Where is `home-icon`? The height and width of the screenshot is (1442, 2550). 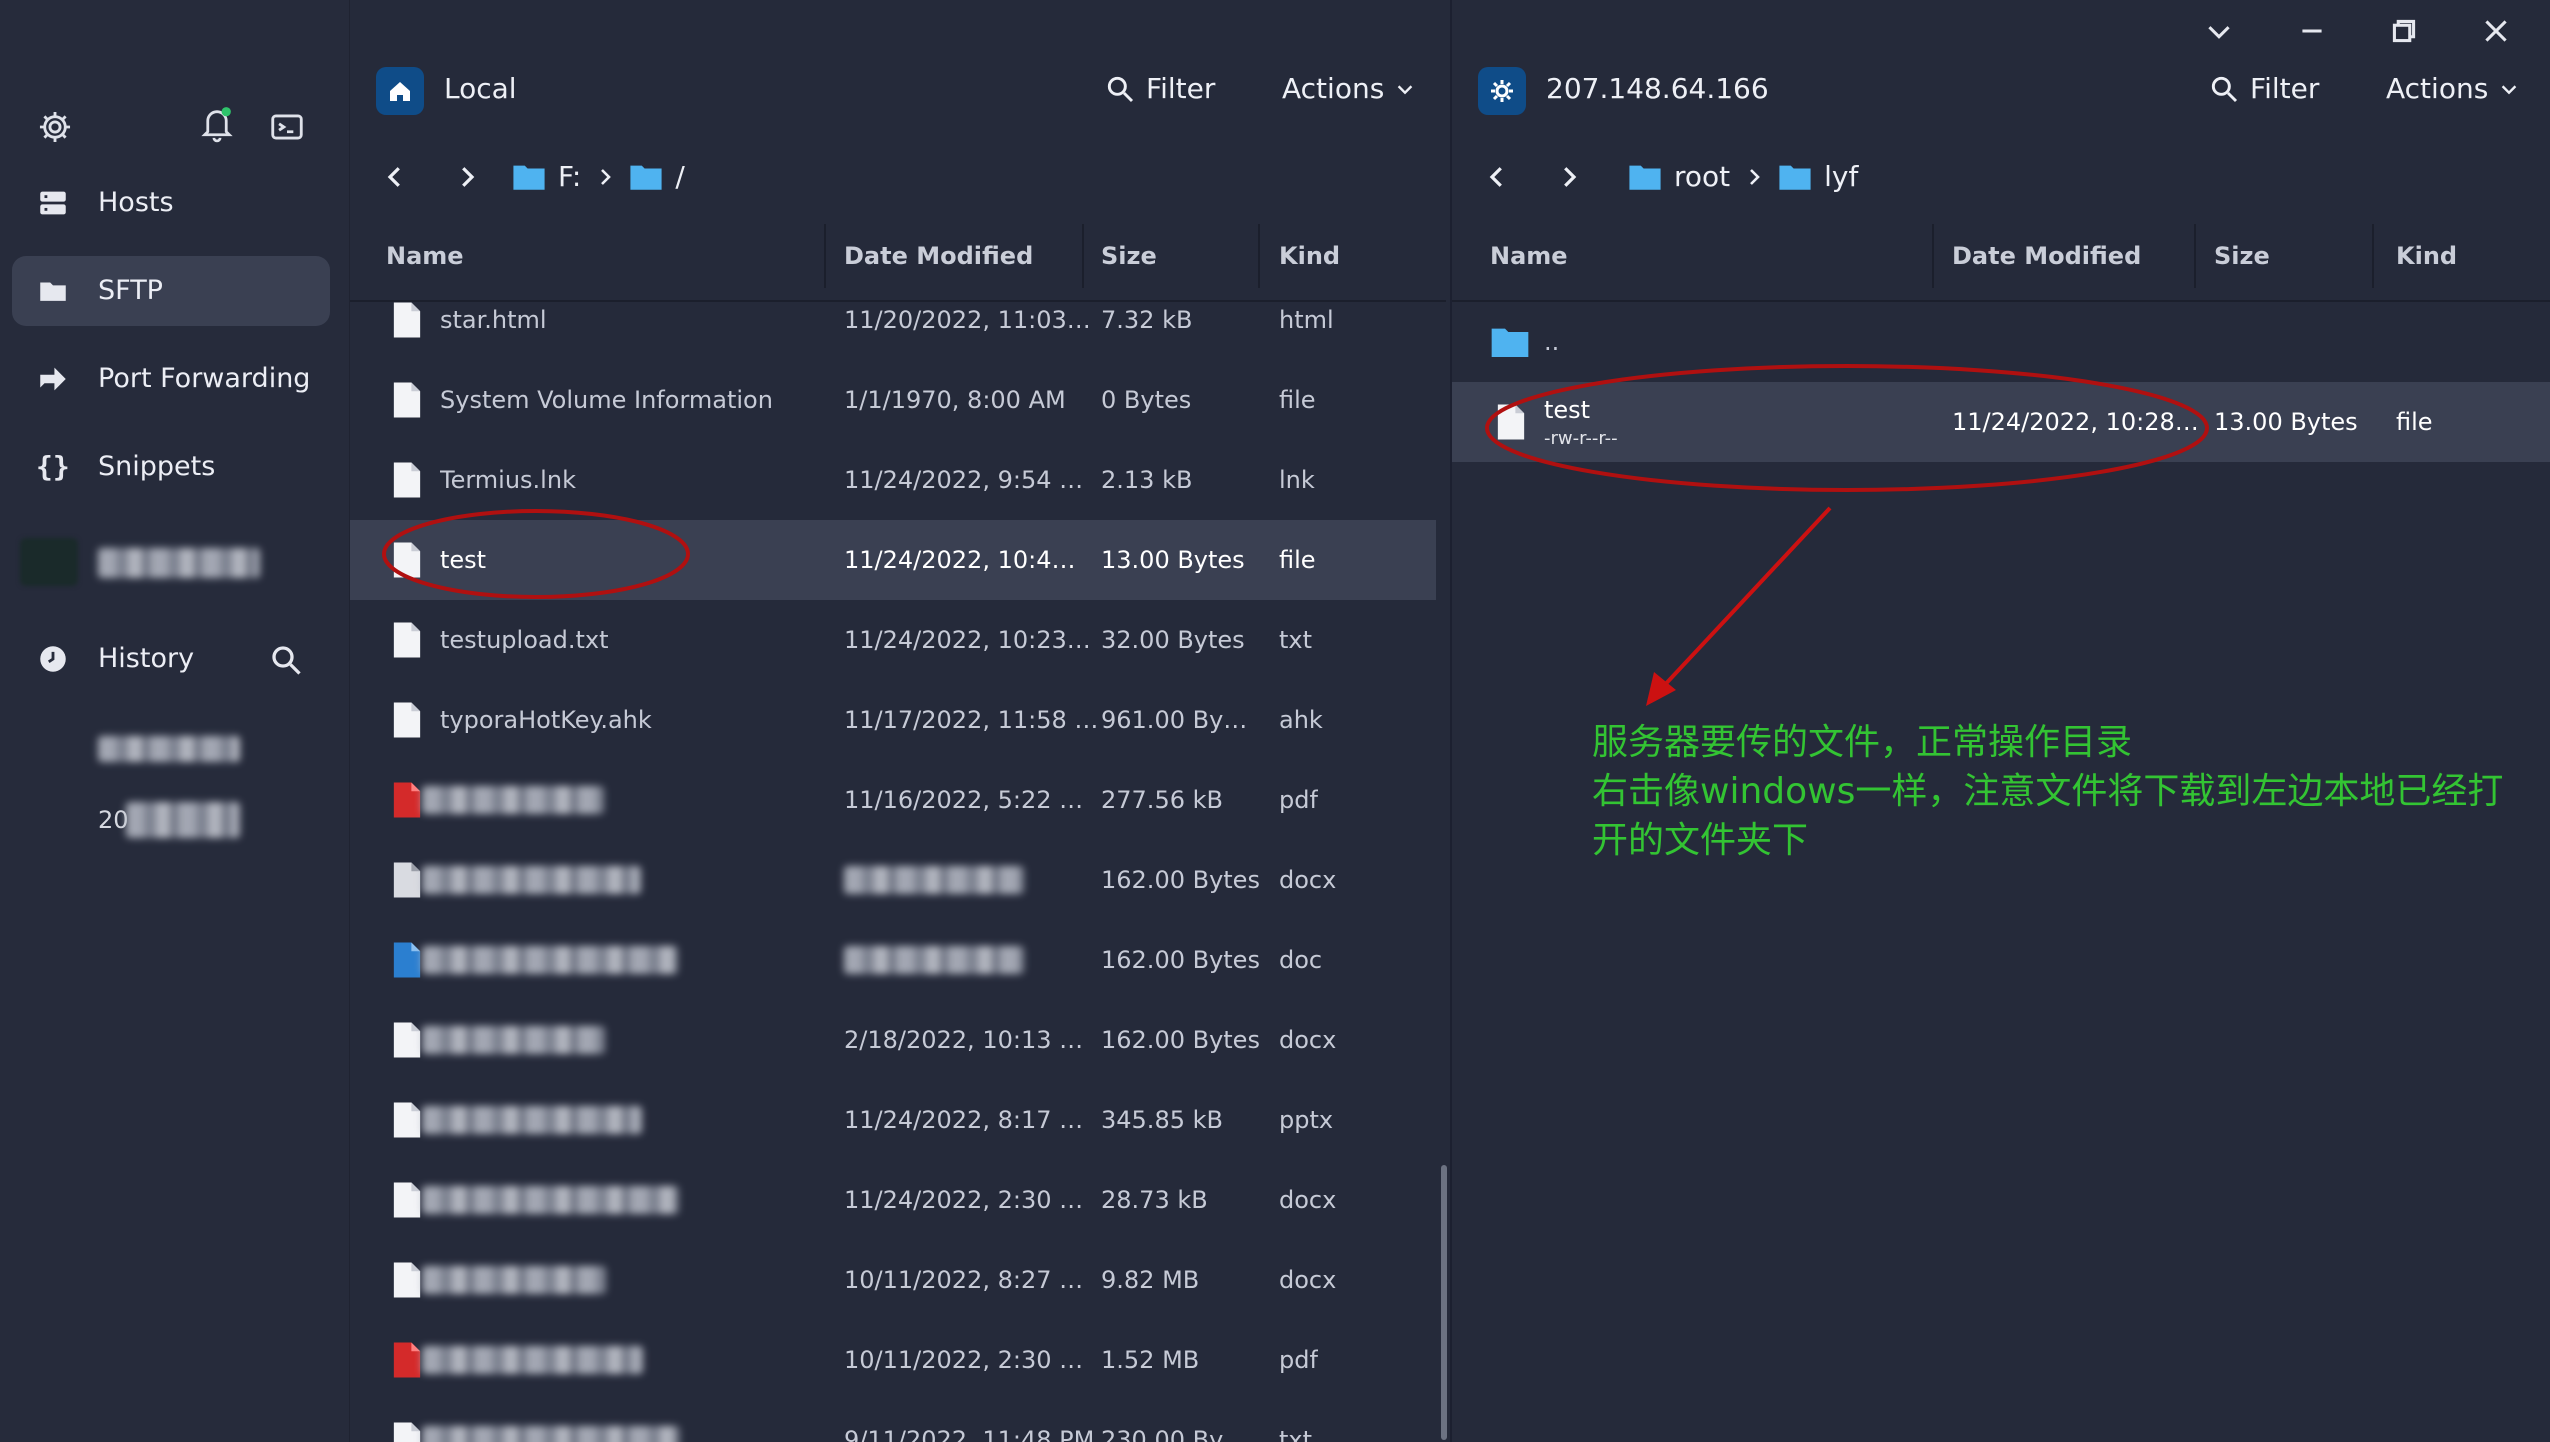 home-icon is located at coordinates (400, 91).